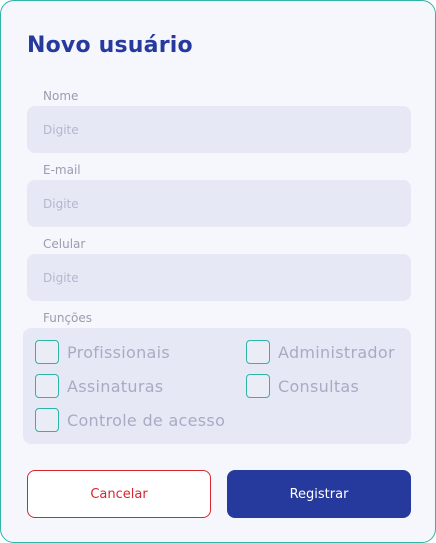 Image resolution: width=436 pixels, height=543 pixels. I want to click on role-profissionais: Profissionais, so click(102, 352).